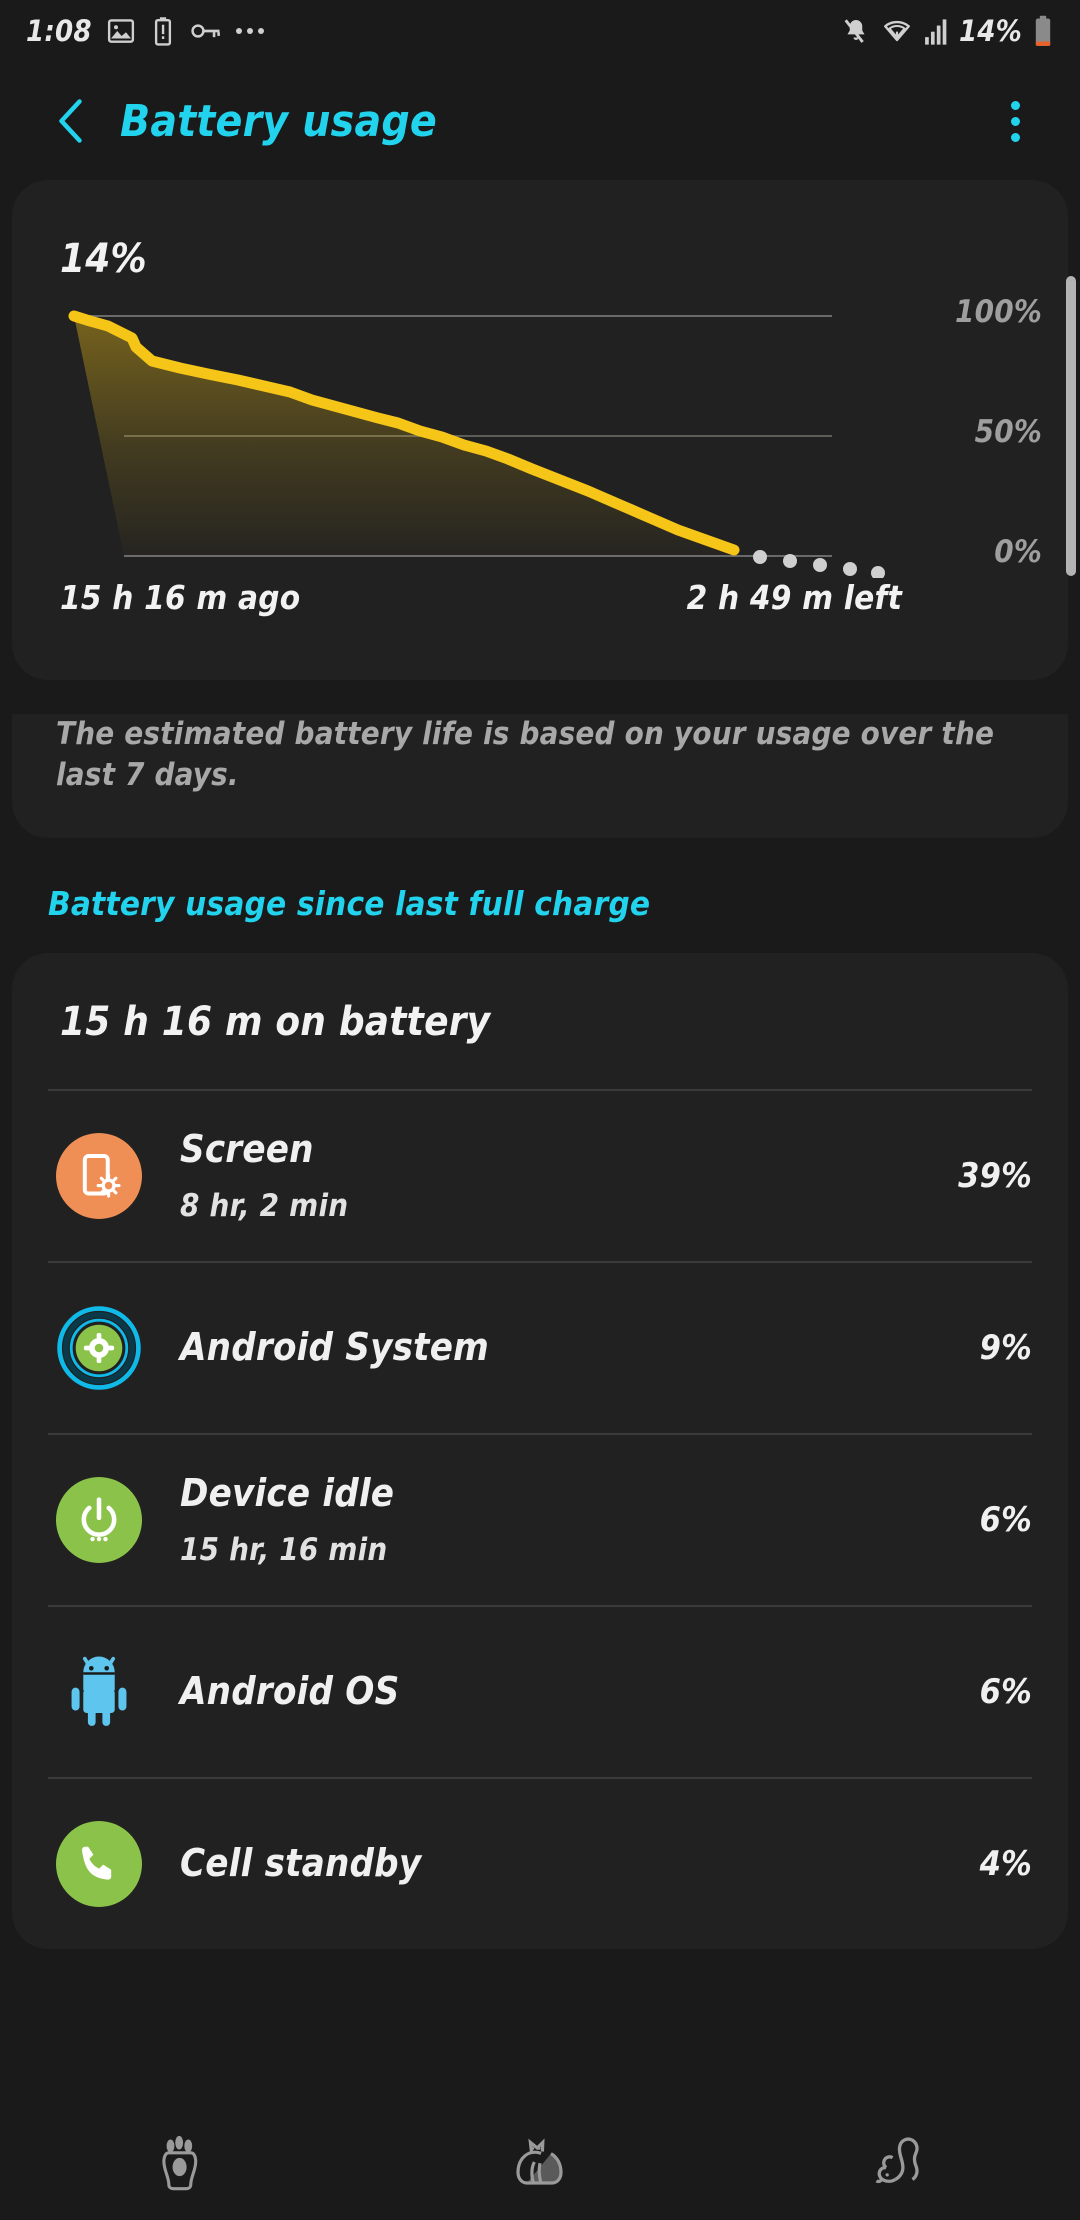  Describe the element at coordinates (59, 31) in the screenshot. I see `status-clock: 1:08` at that location.